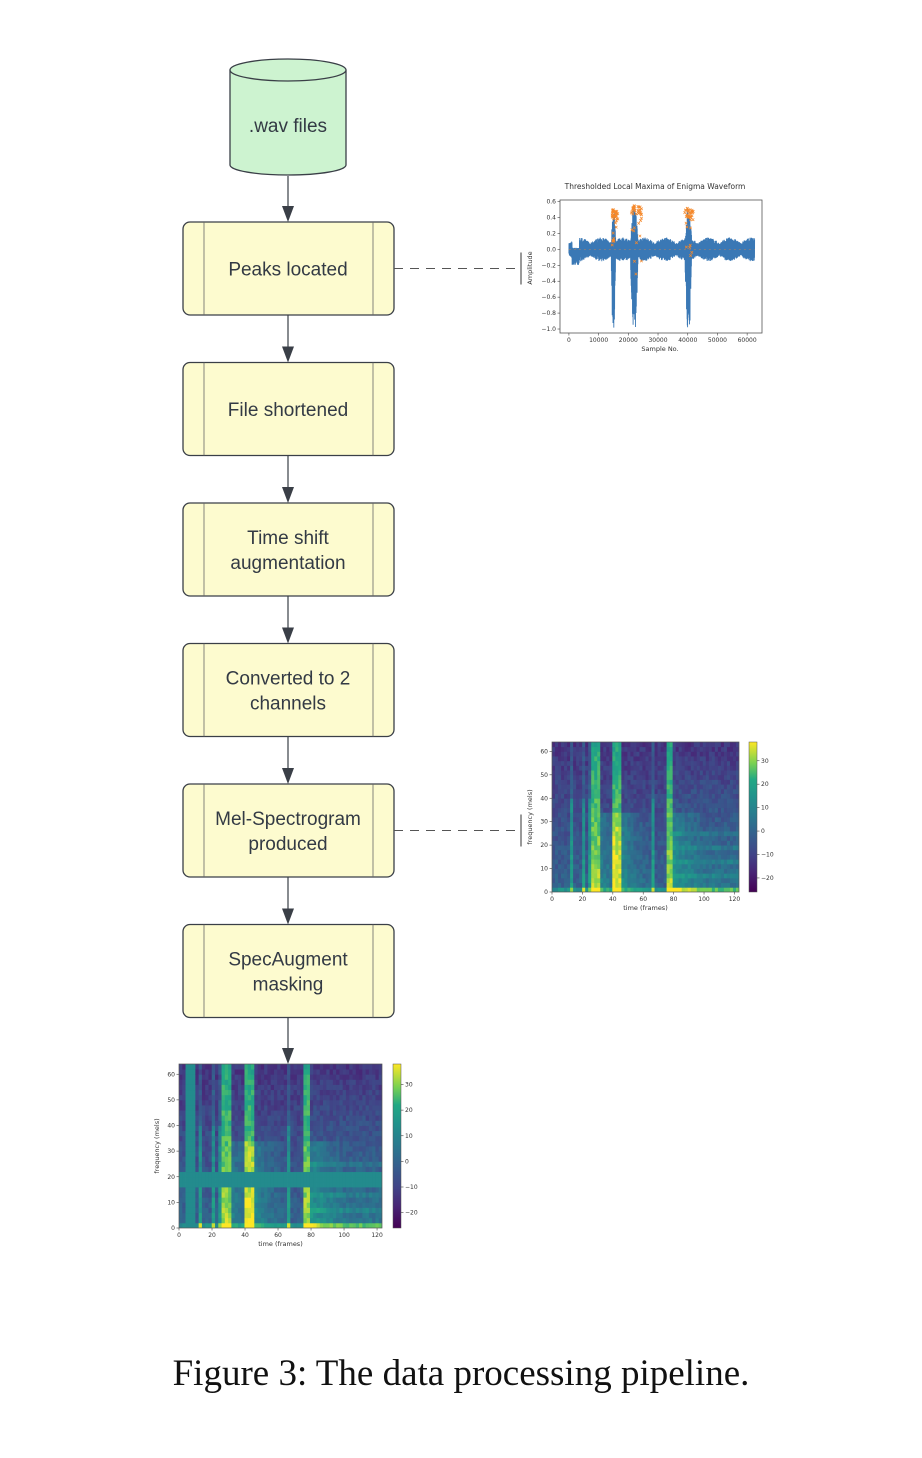 The height and width of the screenshot is (1458, 922). What do you see at coordinates (765, 808) in the screenshot?
I see `colorbar-tick-label: 10` at bounding box center [765, 808].